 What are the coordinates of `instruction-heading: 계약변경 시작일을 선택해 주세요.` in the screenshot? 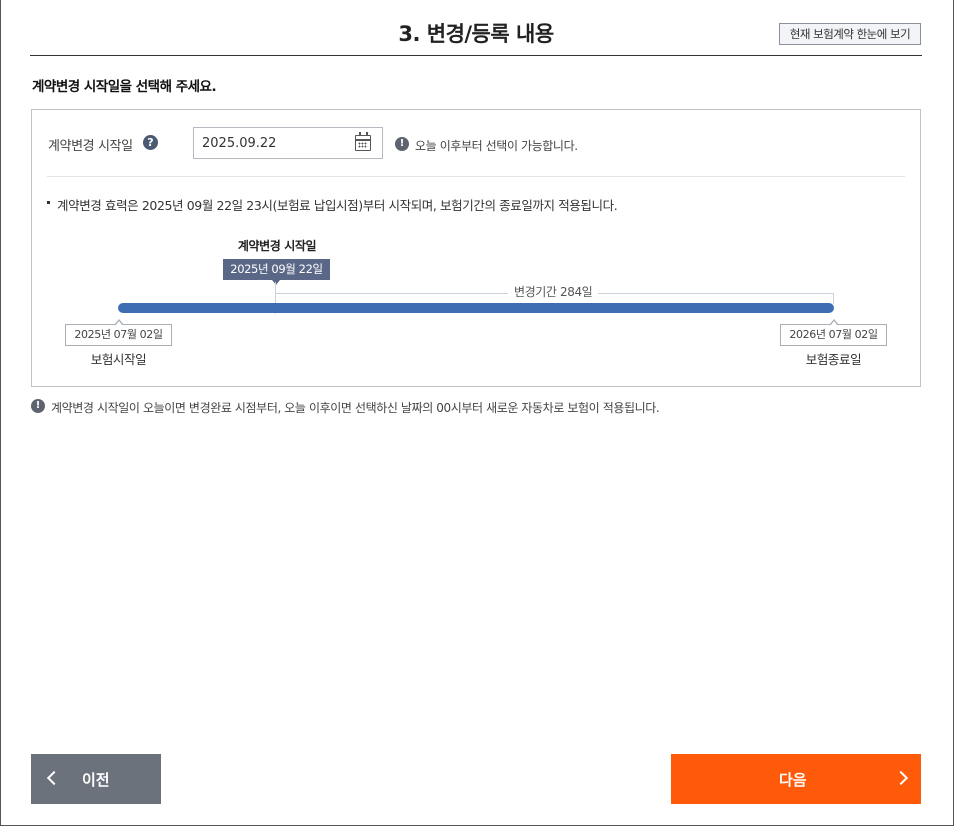 It's located at (124, 87).